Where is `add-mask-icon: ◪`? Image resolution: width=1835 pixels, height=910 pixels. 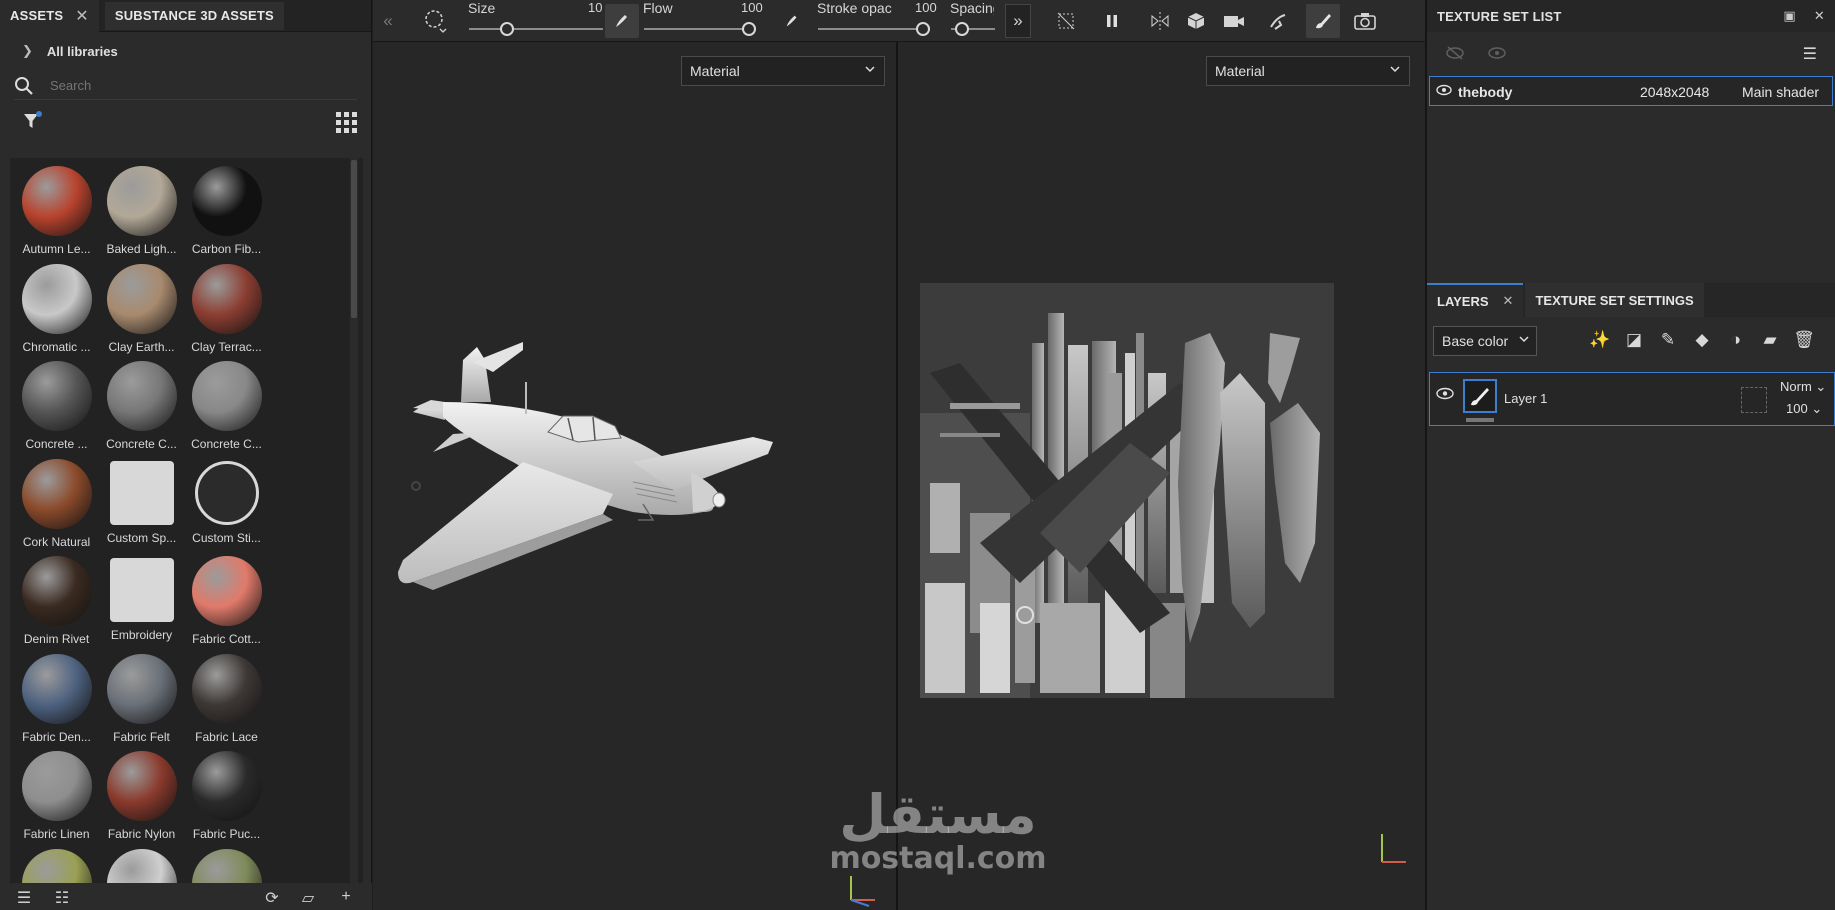 add-mask-icon: ◪ is located at coordinates (1634, 341).